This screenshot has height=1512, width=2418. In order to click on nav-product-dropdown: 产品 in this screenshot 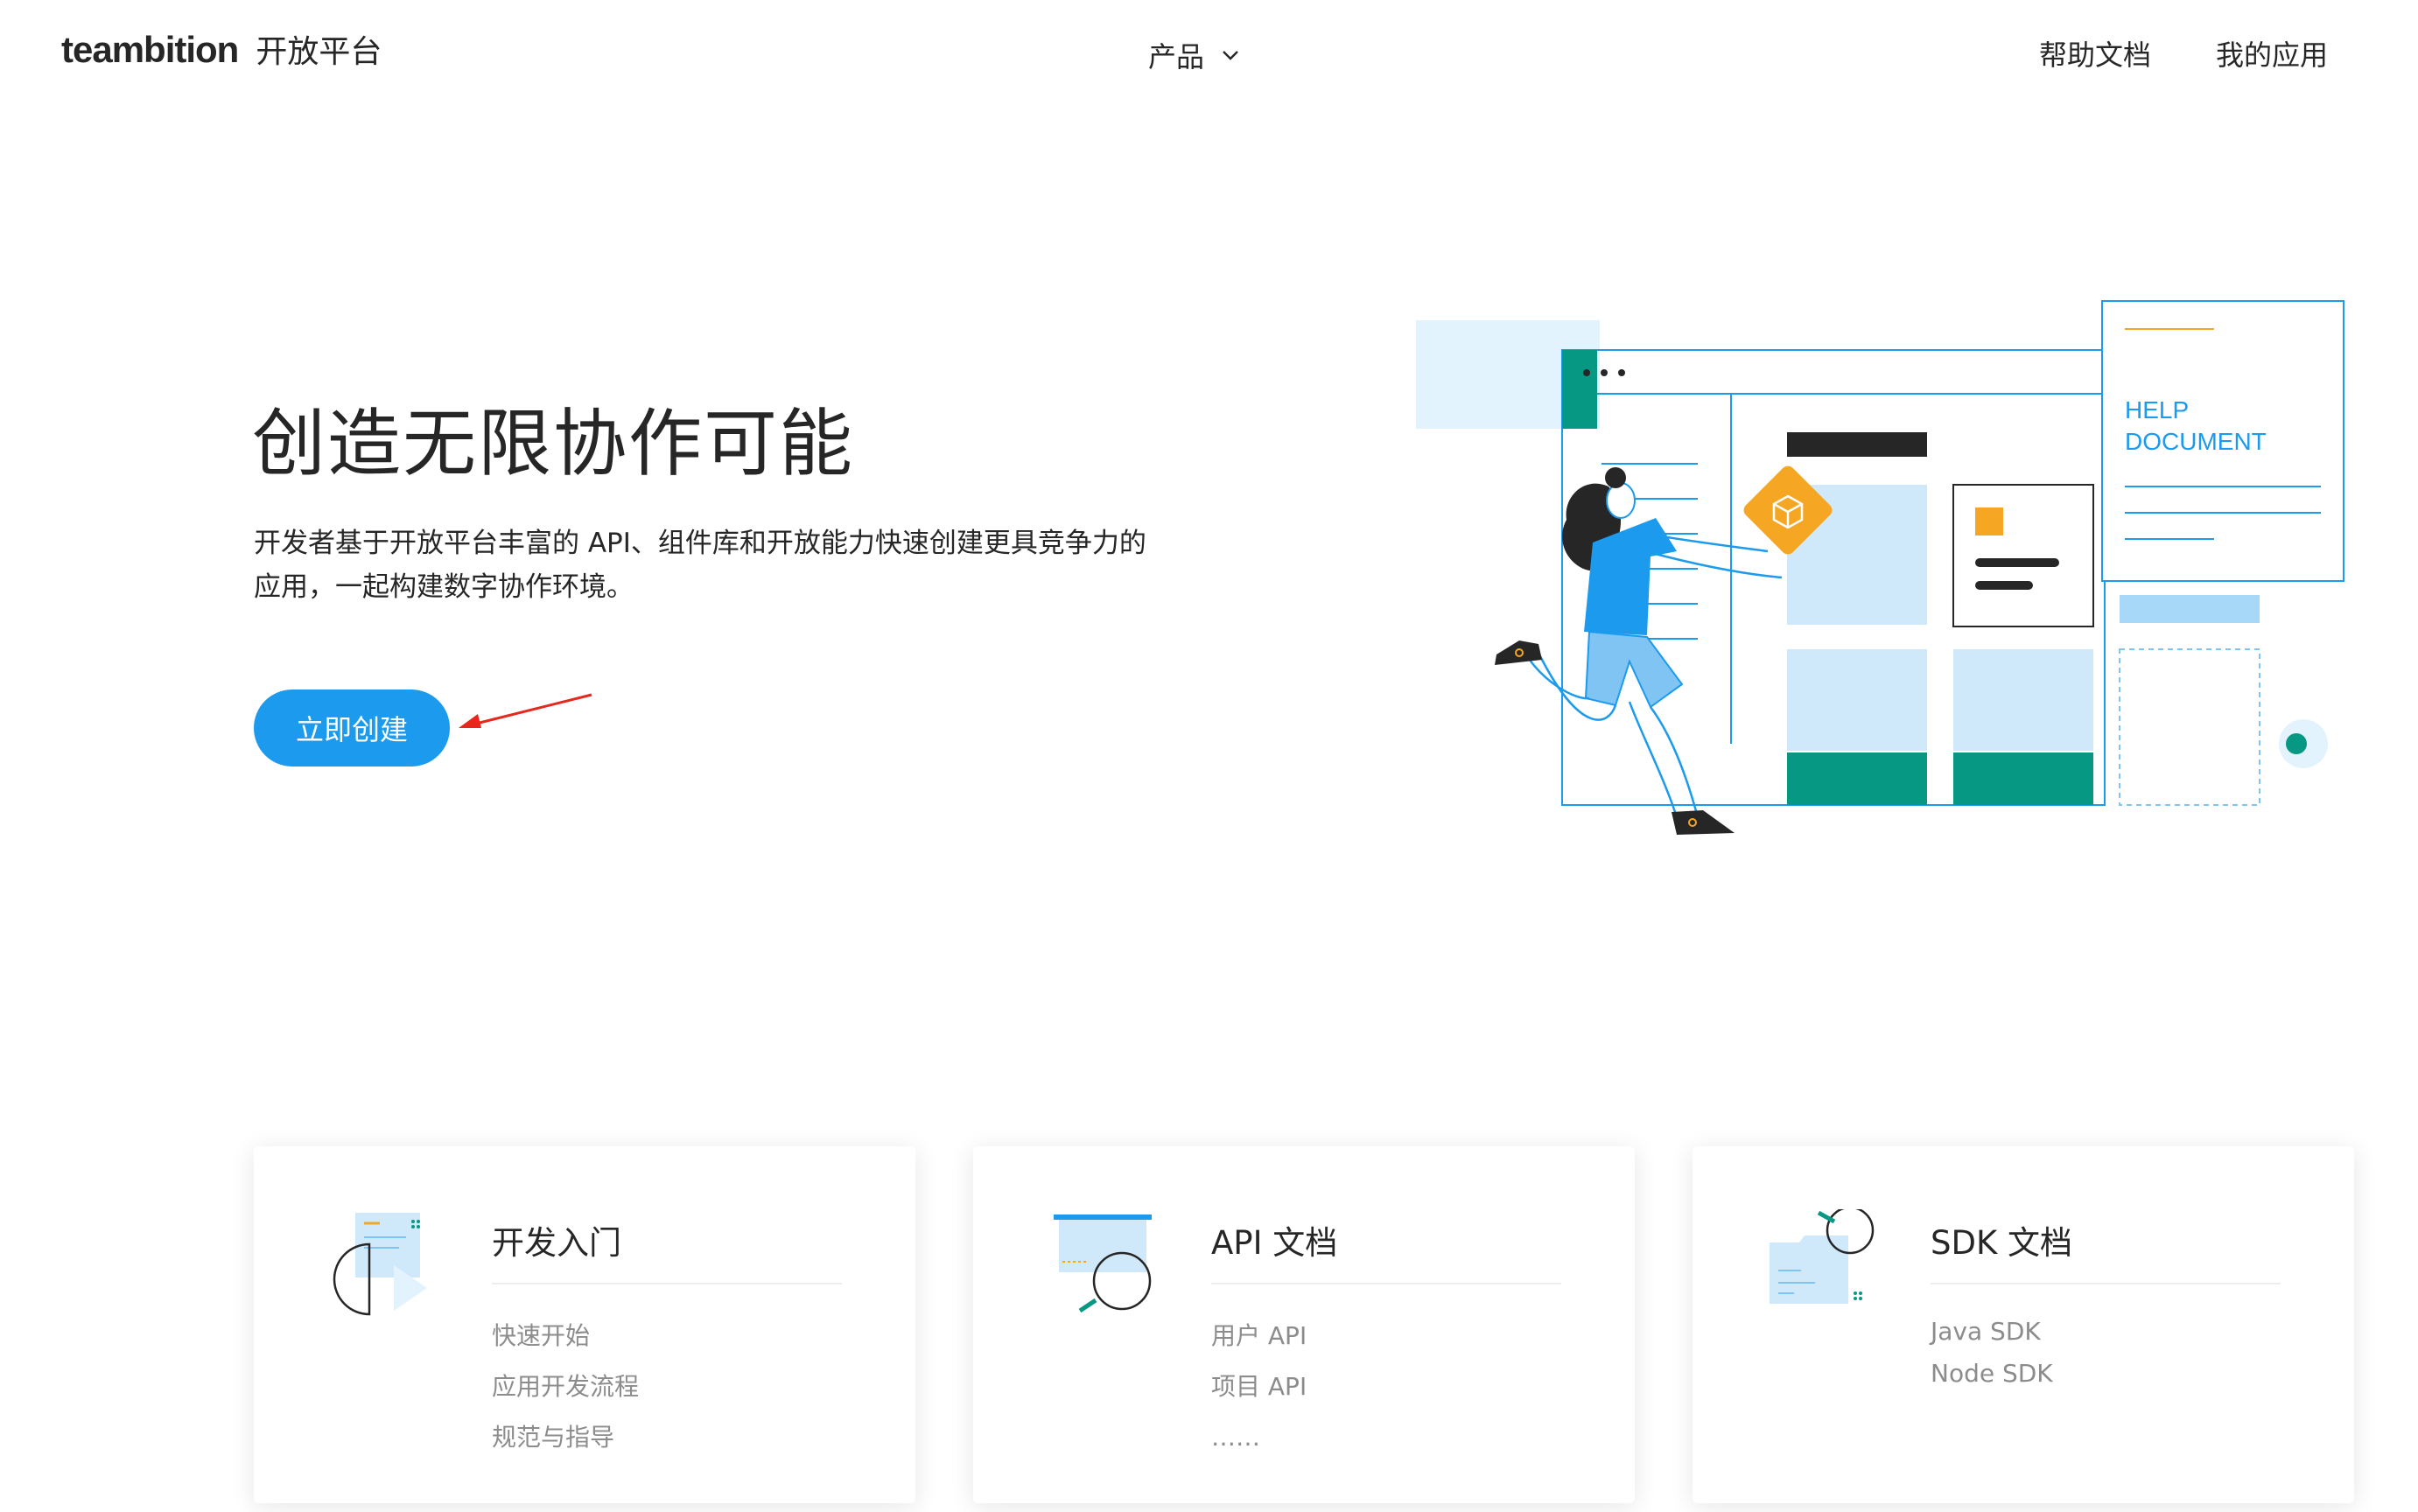, I will do `click(1193, 55)`.